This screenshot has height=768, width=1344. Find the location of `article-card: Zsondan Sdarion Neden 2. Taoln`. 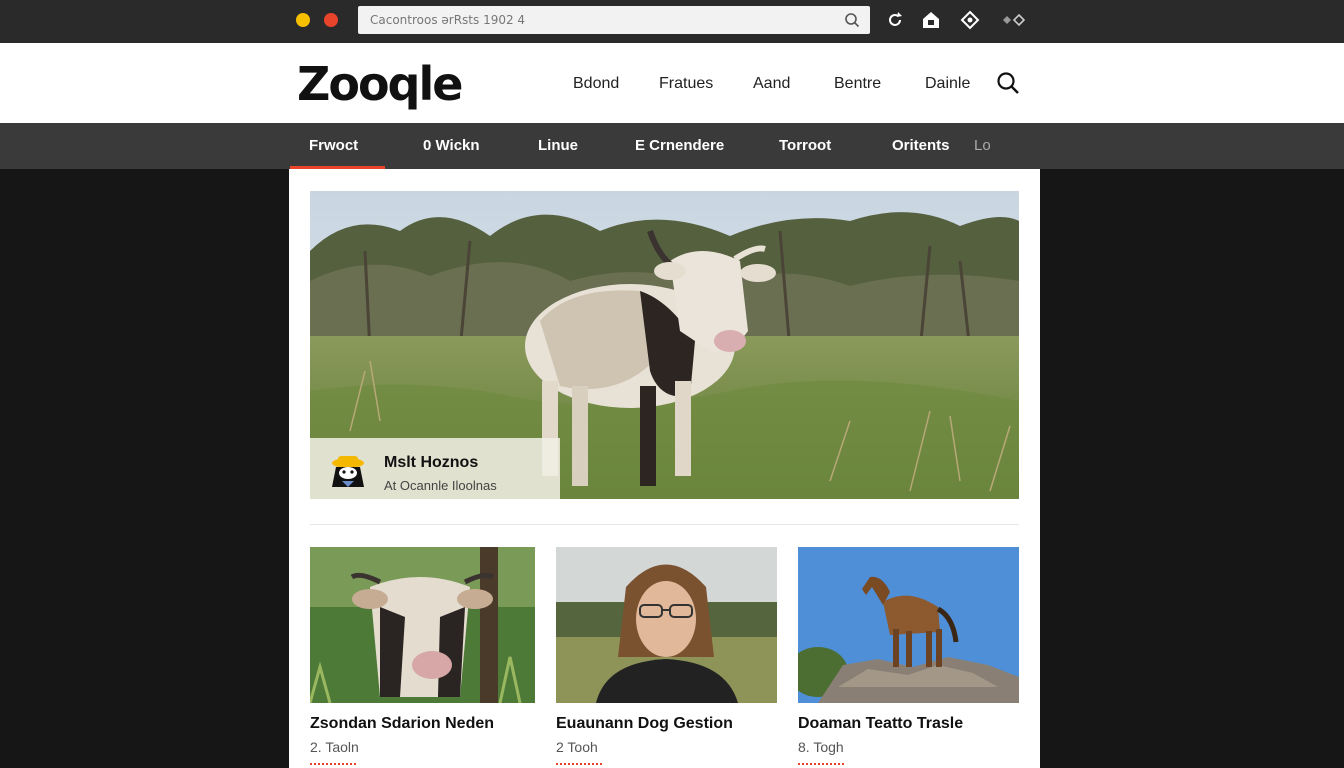

article-card: Zsondan Sdarion Neden 2. Taoln is located at coordinates (422, 657).